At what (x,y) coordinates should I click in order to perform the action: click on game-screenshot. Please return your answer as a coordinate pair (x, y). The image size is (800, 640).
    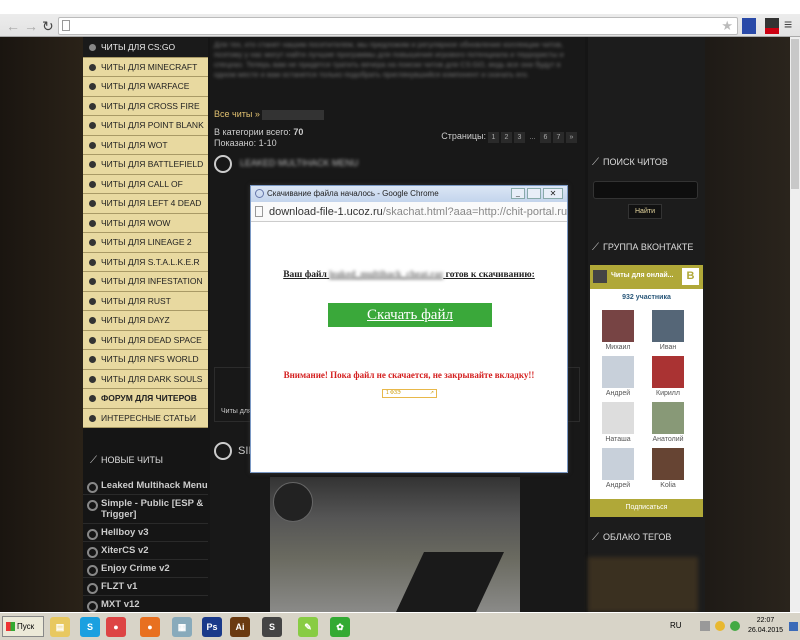
    Looking at the image, I should click on (395, 544).